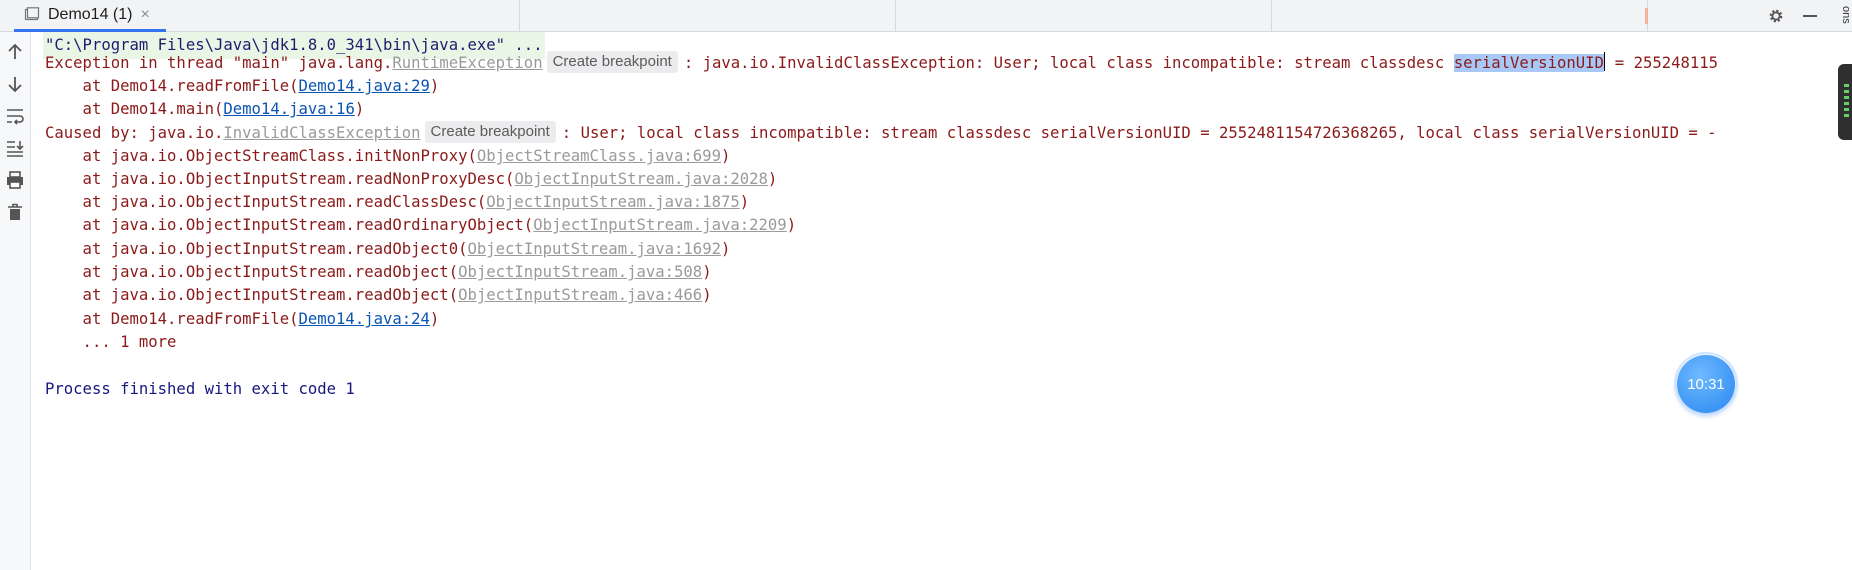 This screenshot has width=1852, height=570. What do you see at coordinates (363, 319) in the screenshot?
I see `source-link: Demo14.java:24` at bounding box center [363, 319].